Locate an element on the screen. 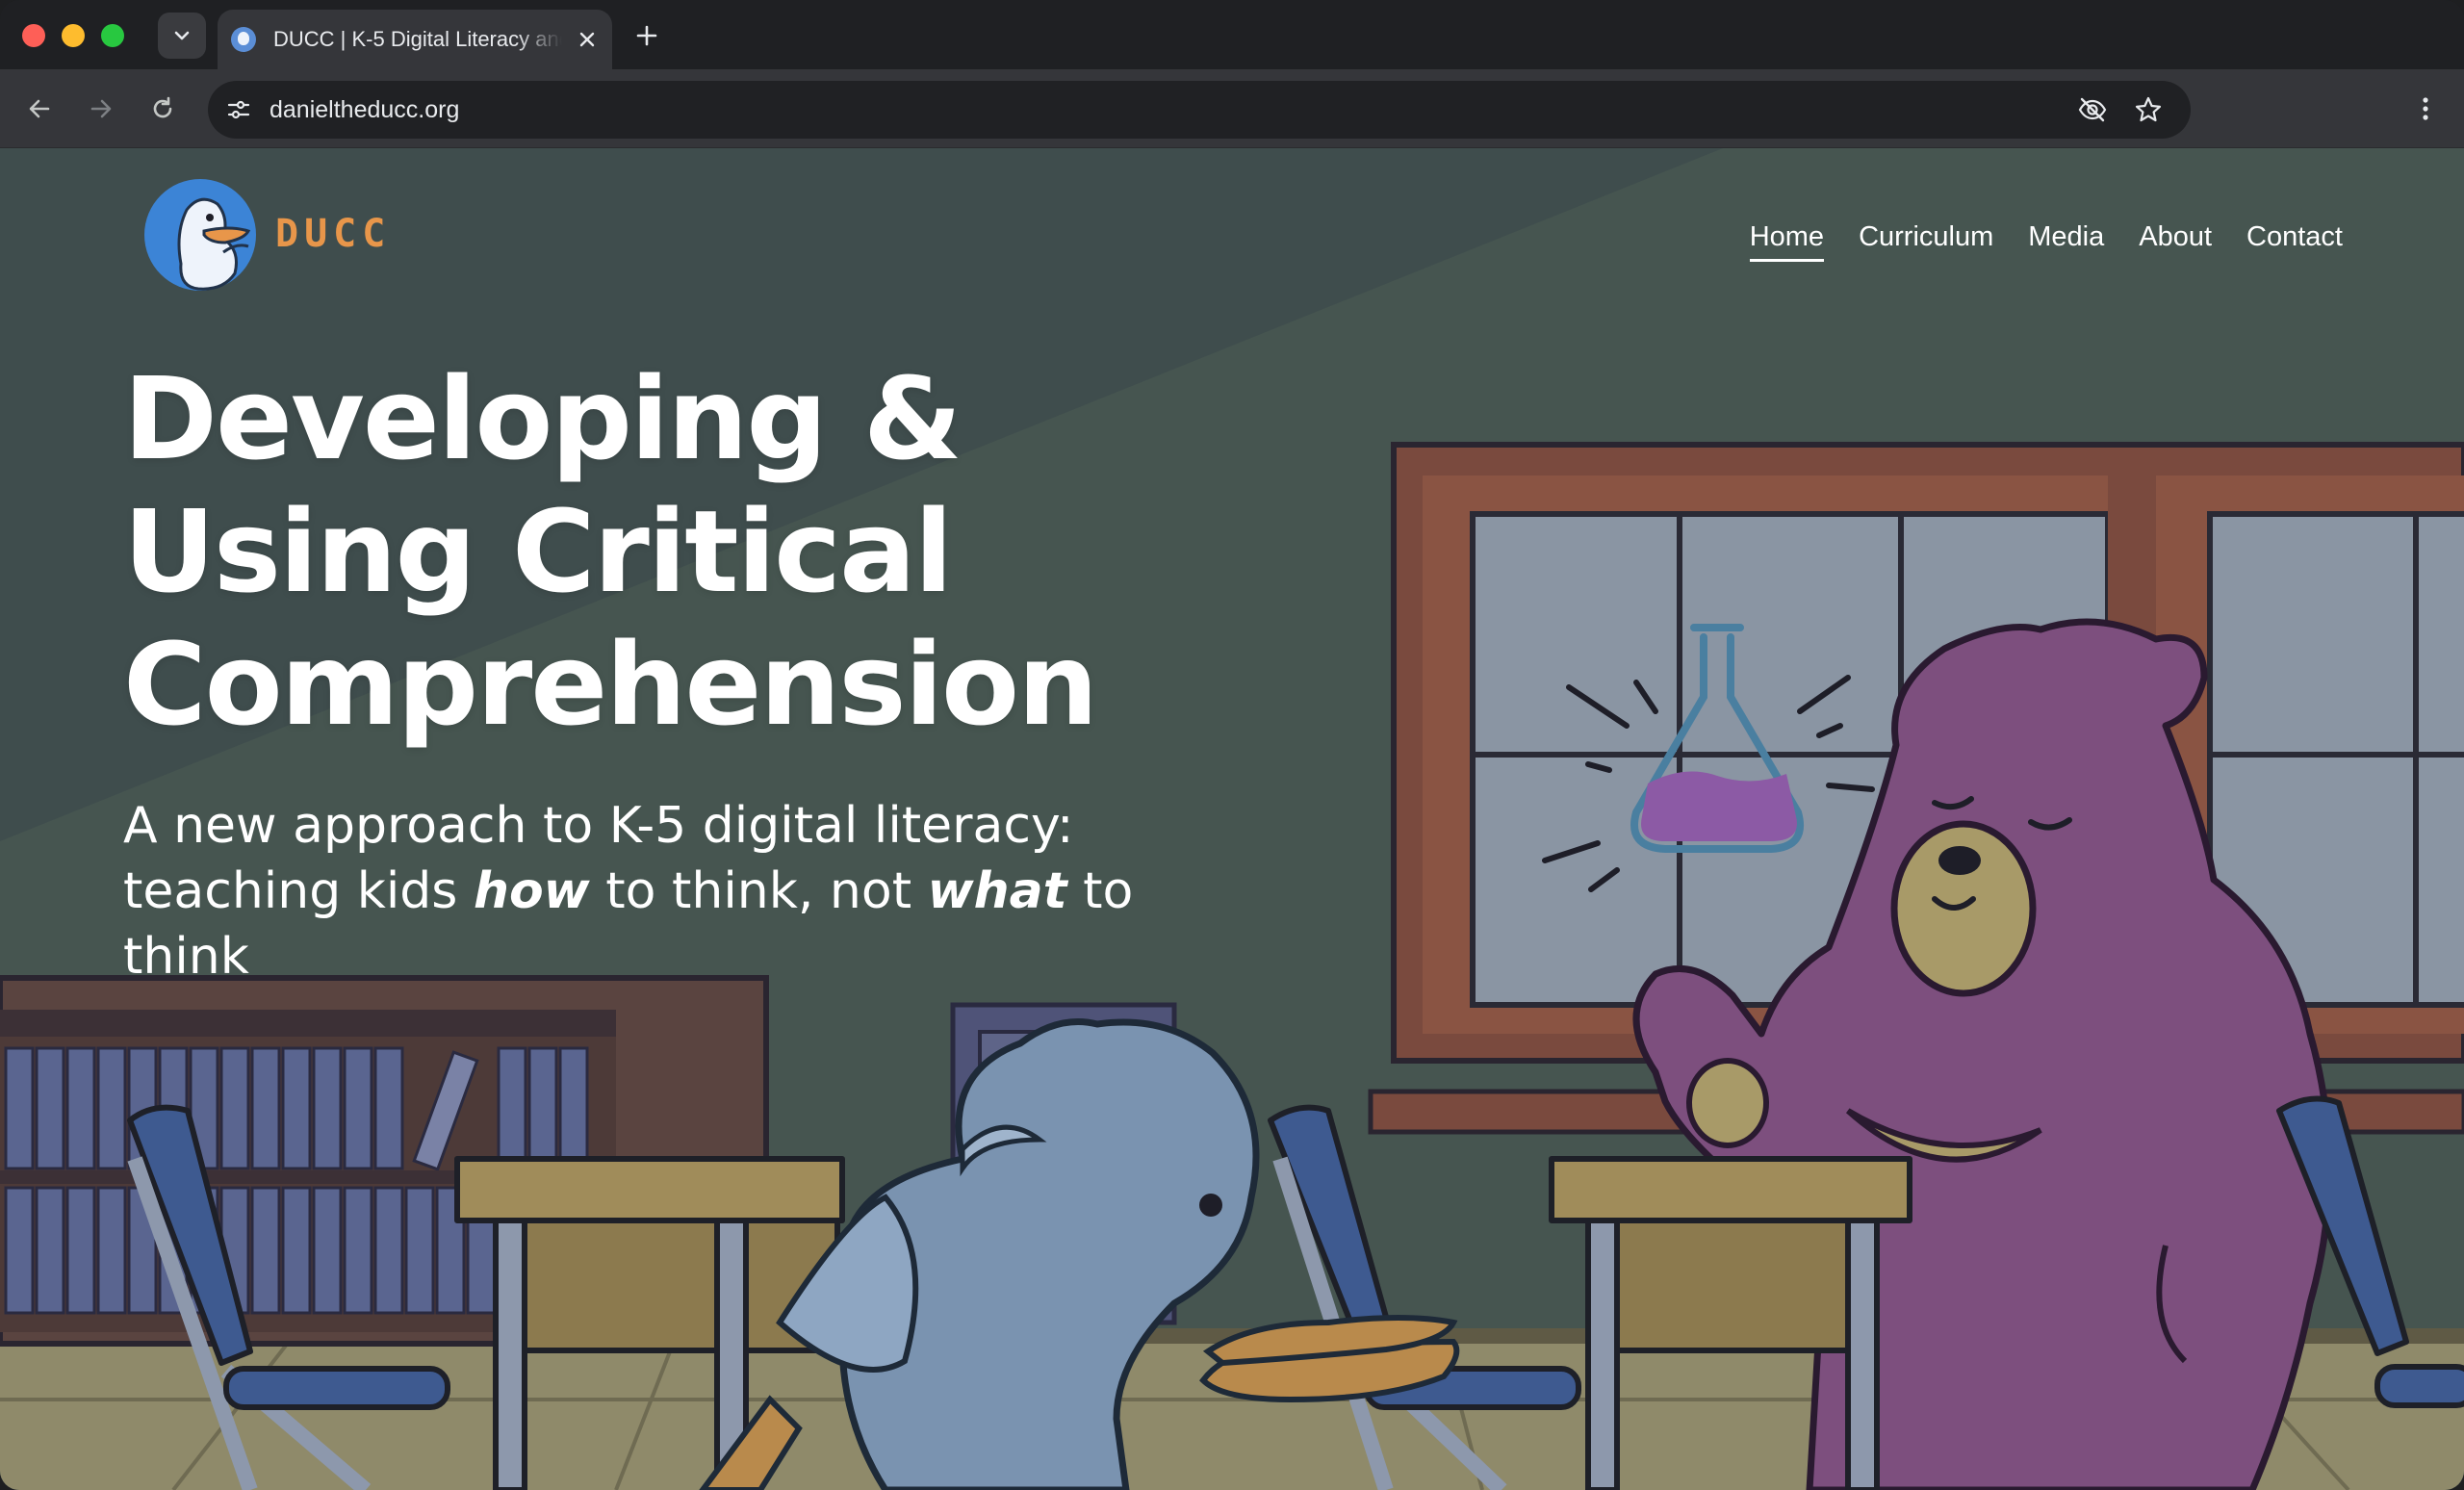  minimize-window-button is located at coordinates (73, 35).